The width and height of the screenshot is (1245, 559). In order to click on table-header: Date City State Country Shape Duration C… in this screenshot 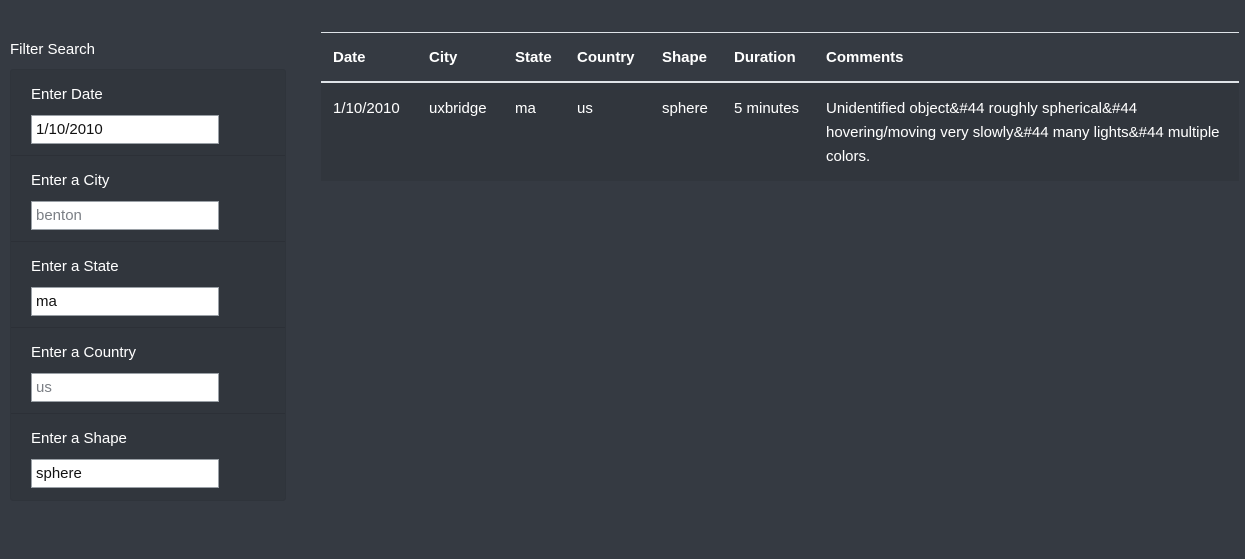, I will do `click(780, 57)`.